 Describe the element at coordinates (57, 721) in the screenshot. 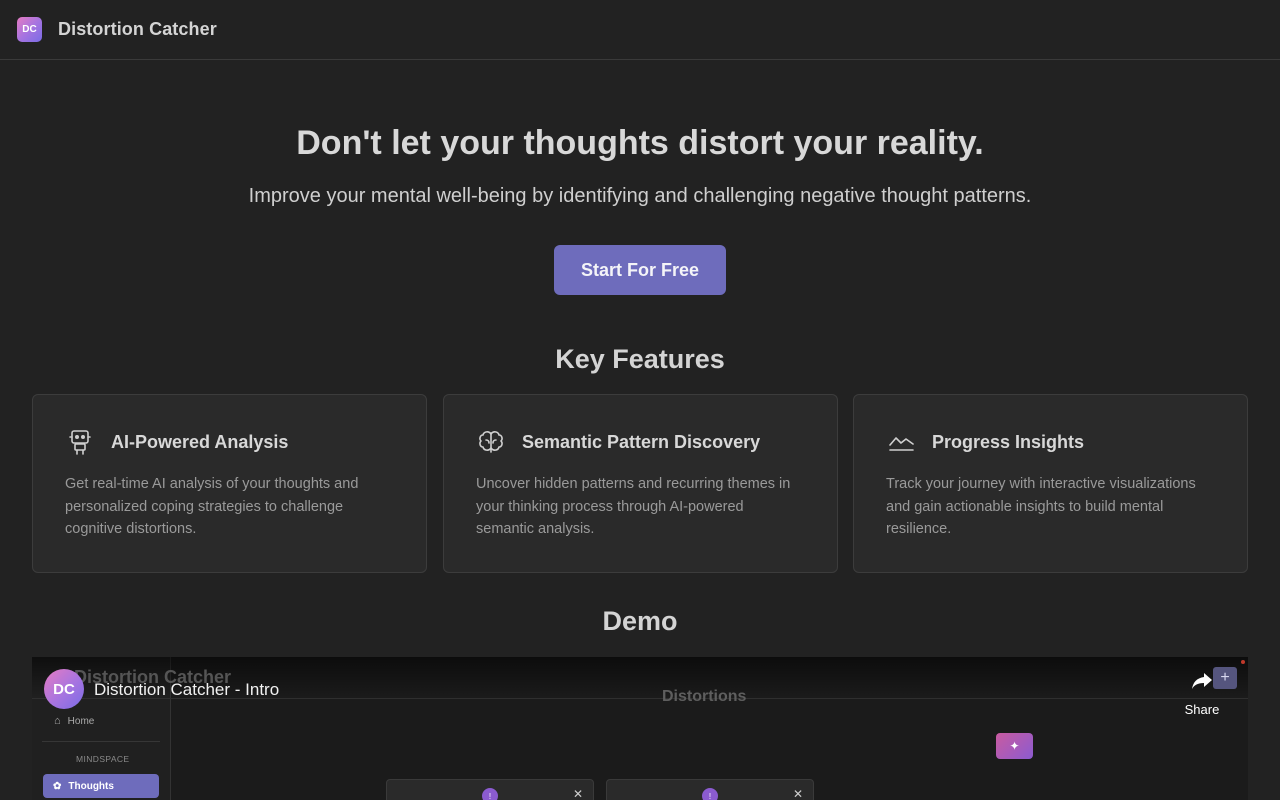

I see `home-icon: ⌂` at that location.